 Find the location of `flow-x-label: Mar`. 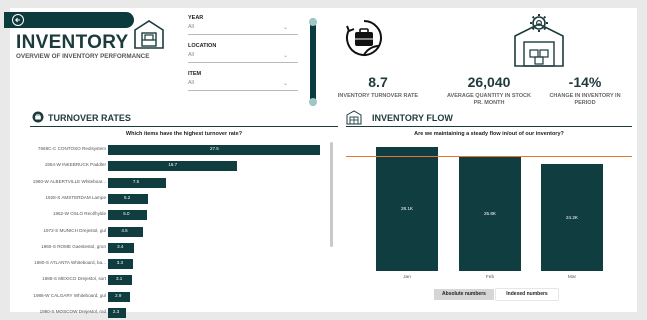

flow-x-label: Mar is located at coordinates (572, 277).